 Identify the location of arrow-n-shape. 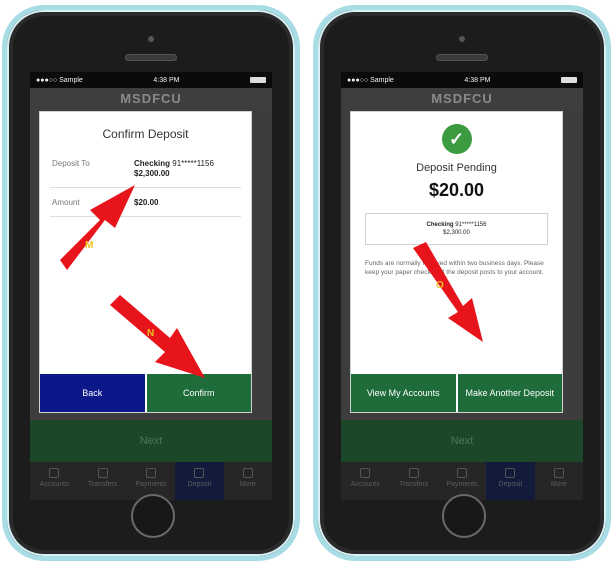
(157, 336).